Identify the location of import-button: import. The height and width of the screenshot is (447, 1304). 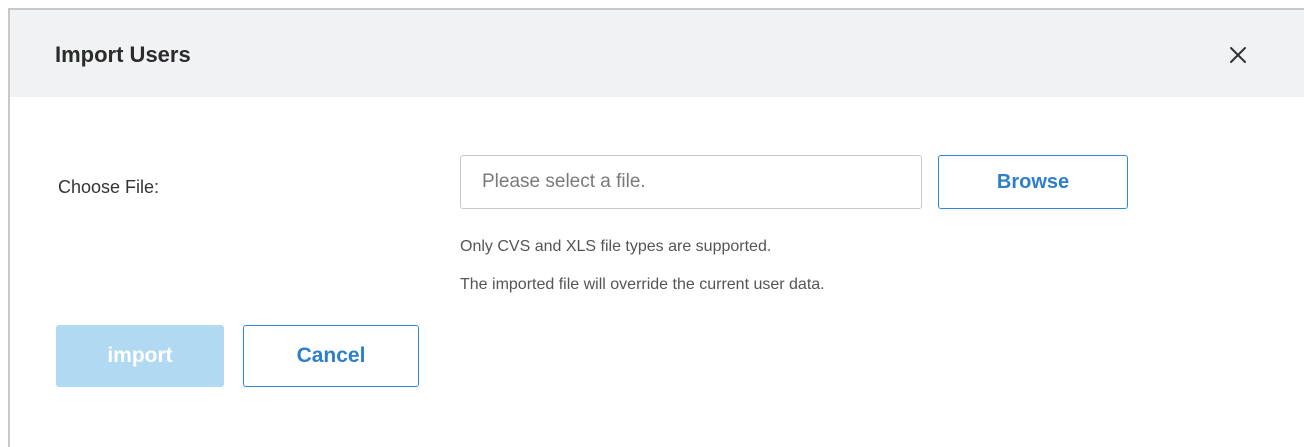
(140, 356).